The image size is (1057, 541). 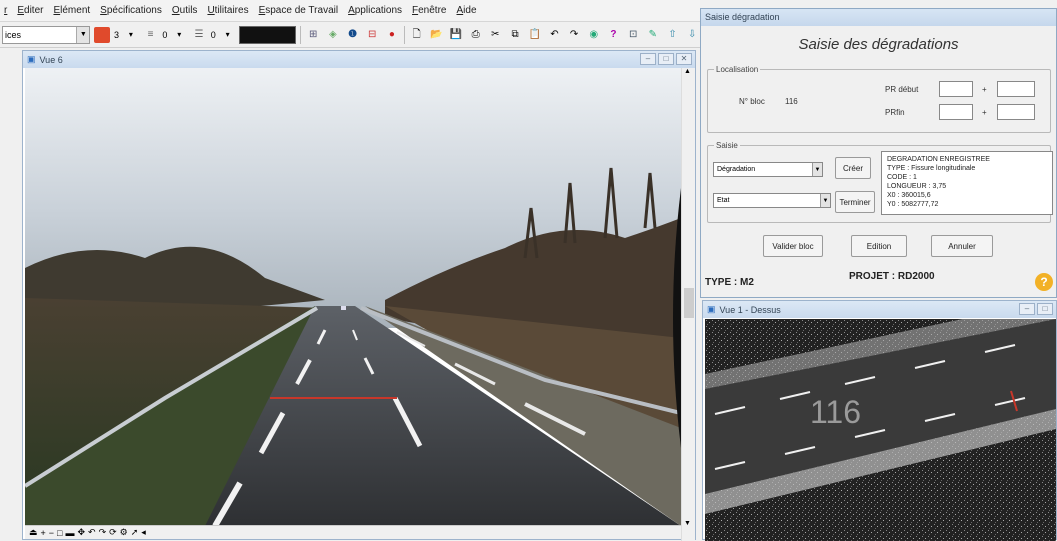 I want to click on zoom-out-icon: −, so click(x=51, y=533).